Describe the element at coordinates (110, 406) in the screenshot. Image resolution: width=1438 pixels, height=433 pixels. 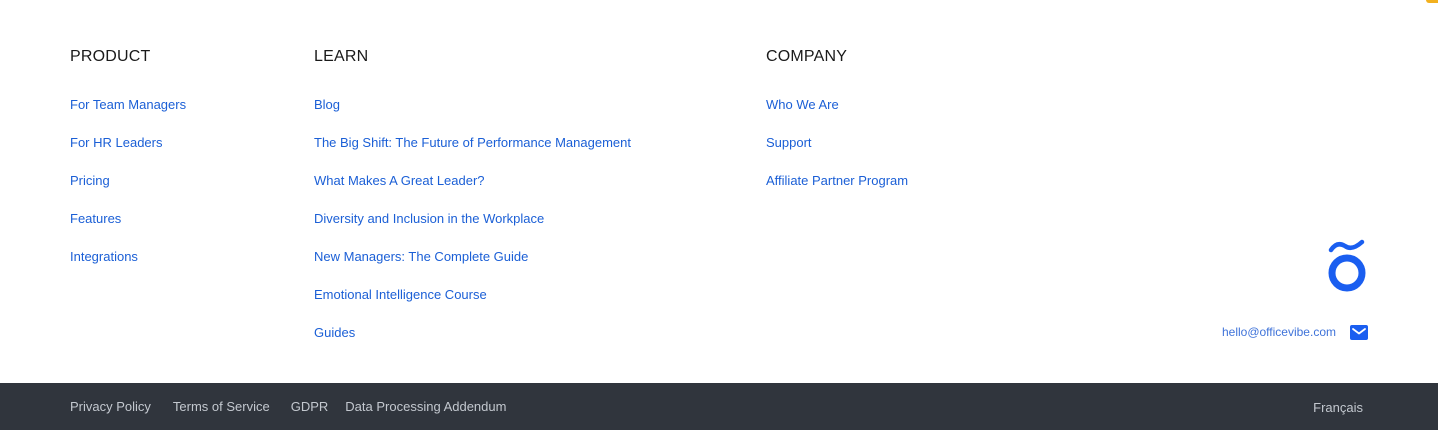
I see `privacy-policy-link: Privacy Policy` at that location.